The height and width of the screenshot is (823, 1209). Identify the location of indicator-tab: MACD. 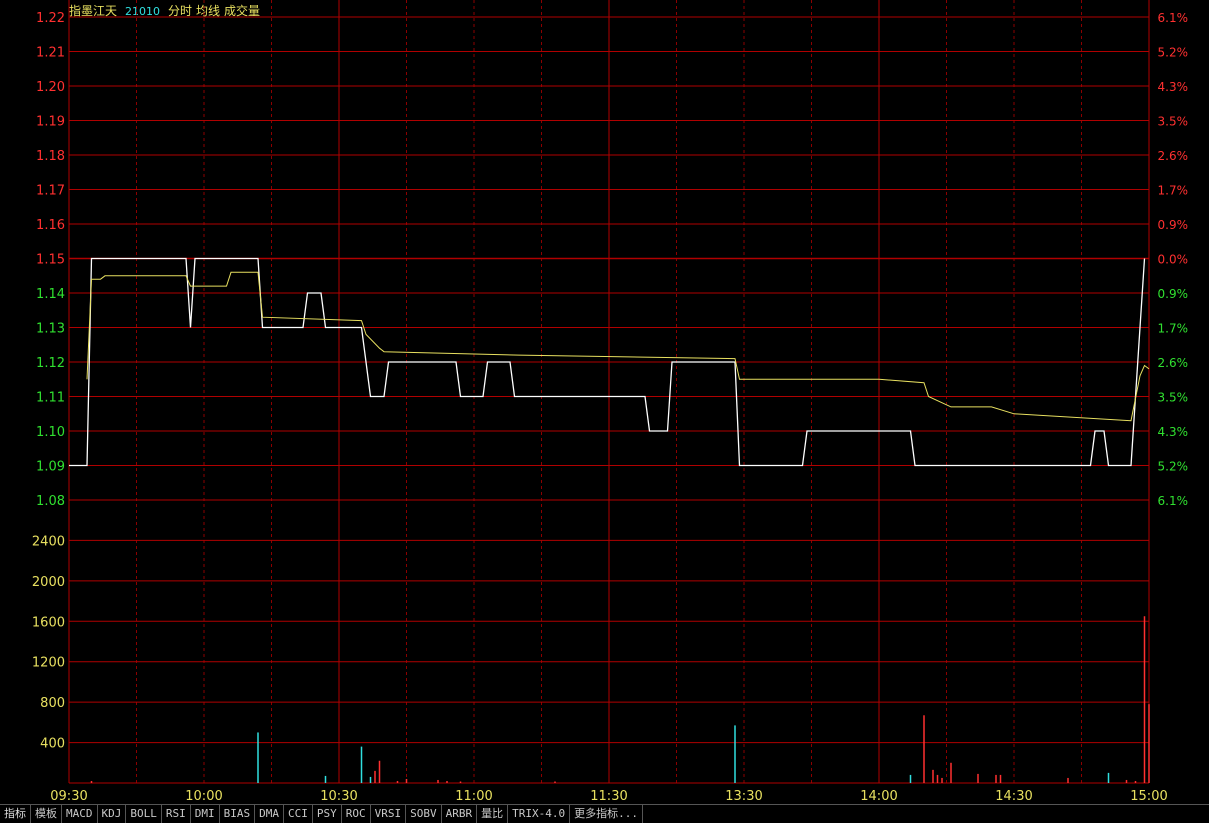
(80, 814).